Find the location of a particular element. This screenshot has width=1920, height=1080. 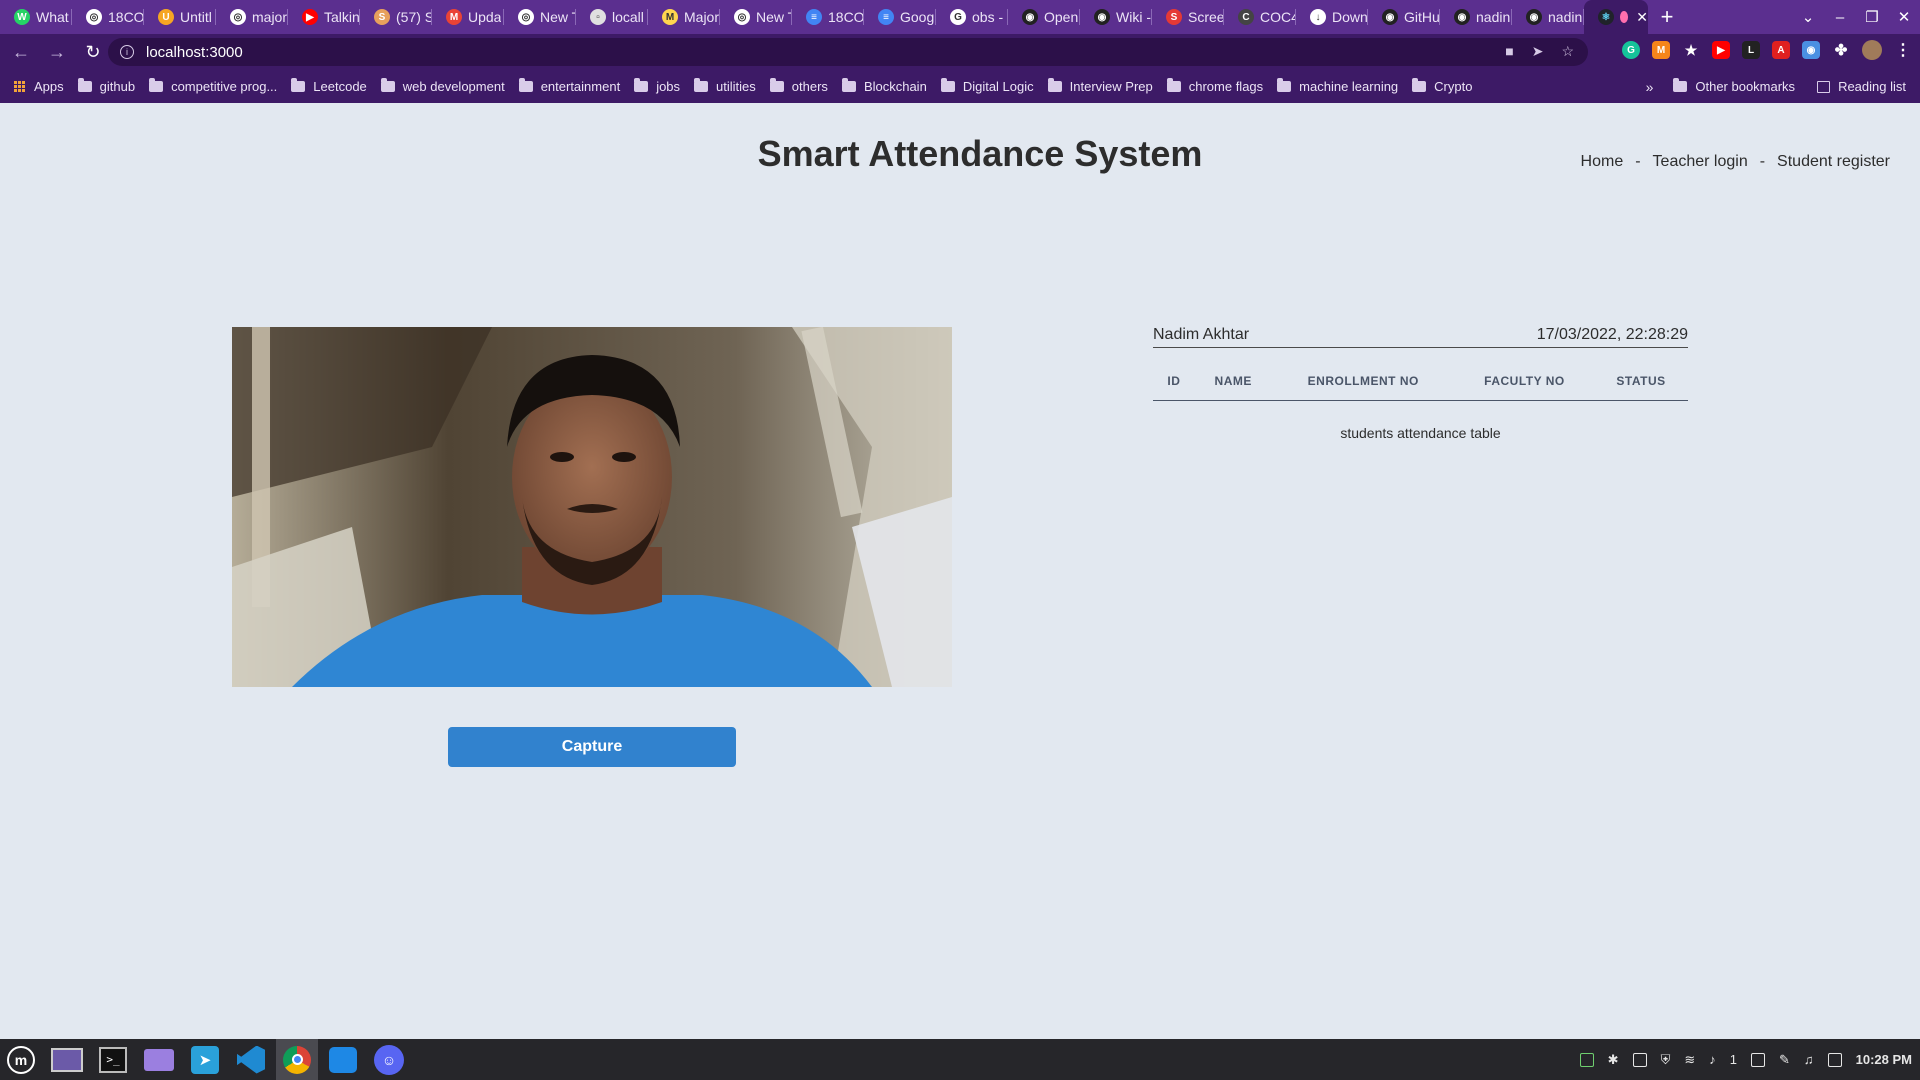

clipboard-icon is located at coordinates (1639, 1059).